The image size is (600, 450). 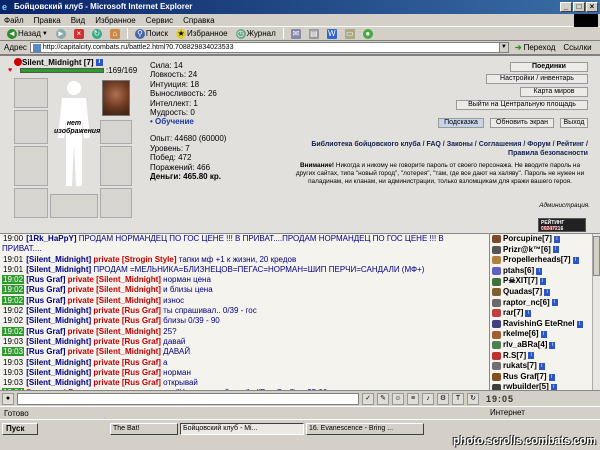 I want to click on world-map-button: Карта миров, so click(x=554, y=92).